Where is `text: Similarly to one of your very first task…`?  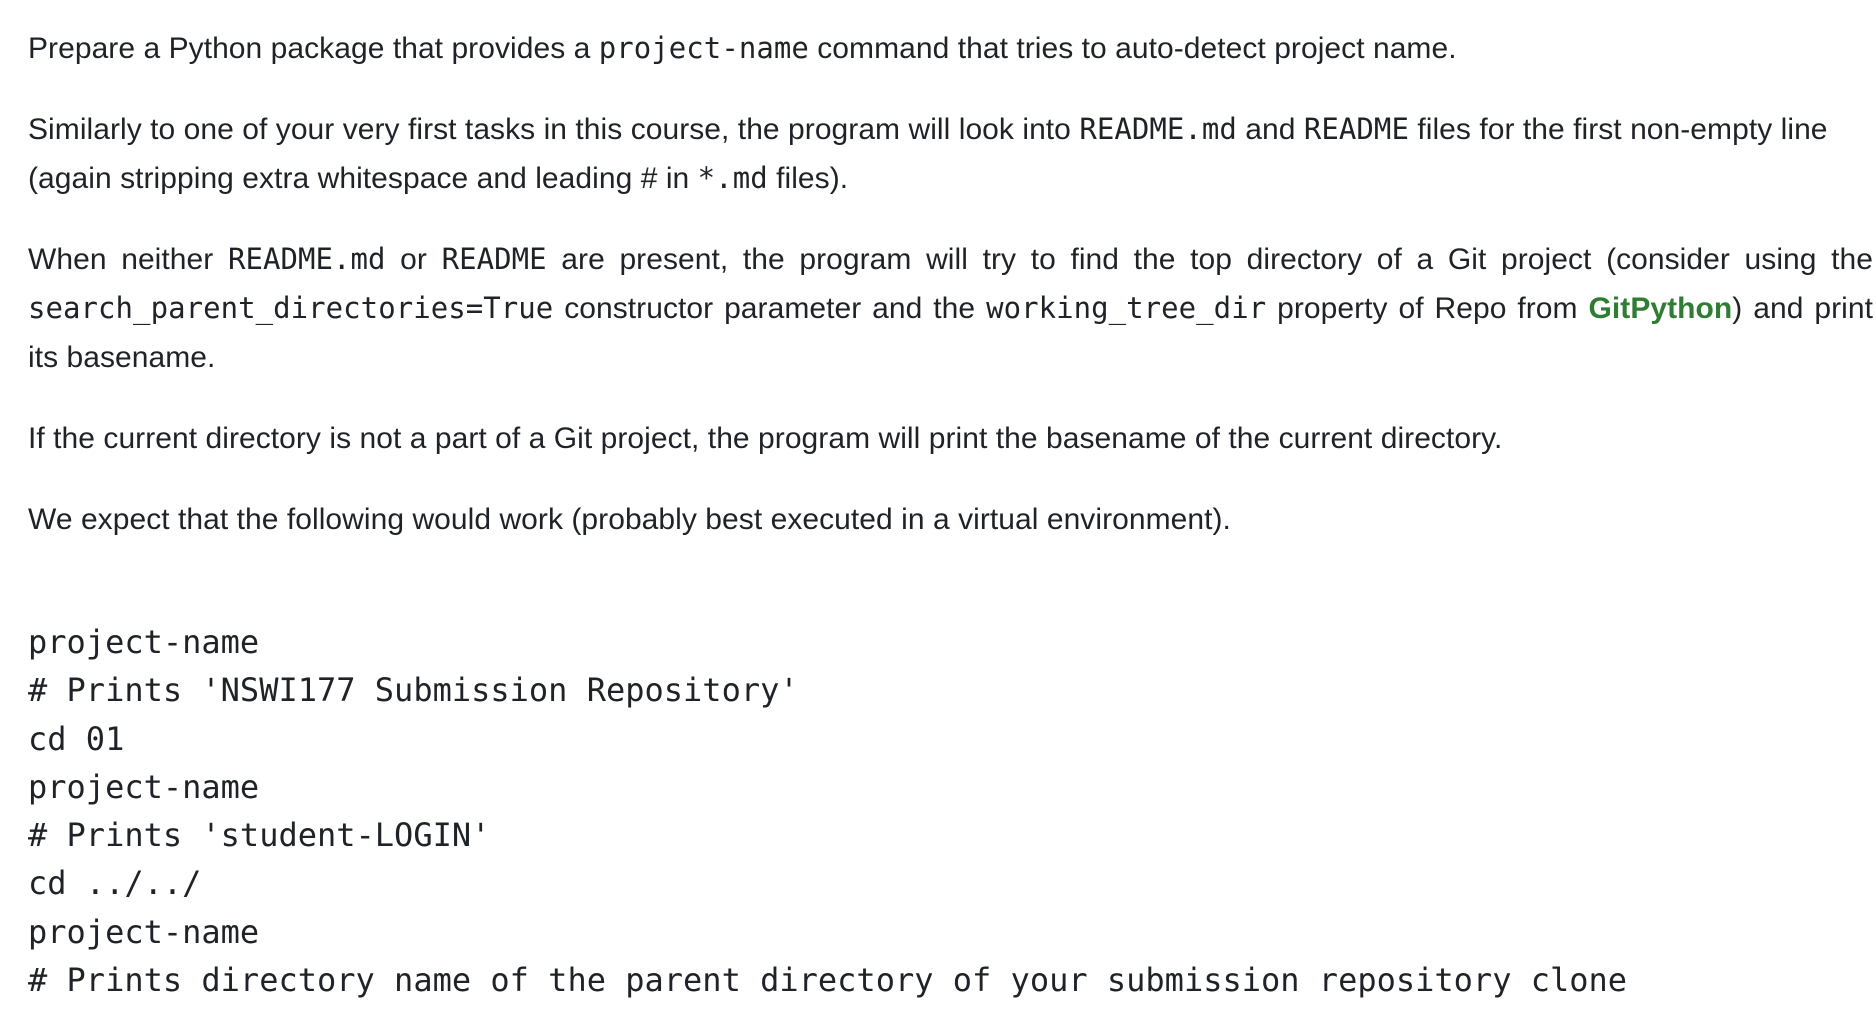 text: Similarly to one of your very first task… is located at coordinates (554, 129).